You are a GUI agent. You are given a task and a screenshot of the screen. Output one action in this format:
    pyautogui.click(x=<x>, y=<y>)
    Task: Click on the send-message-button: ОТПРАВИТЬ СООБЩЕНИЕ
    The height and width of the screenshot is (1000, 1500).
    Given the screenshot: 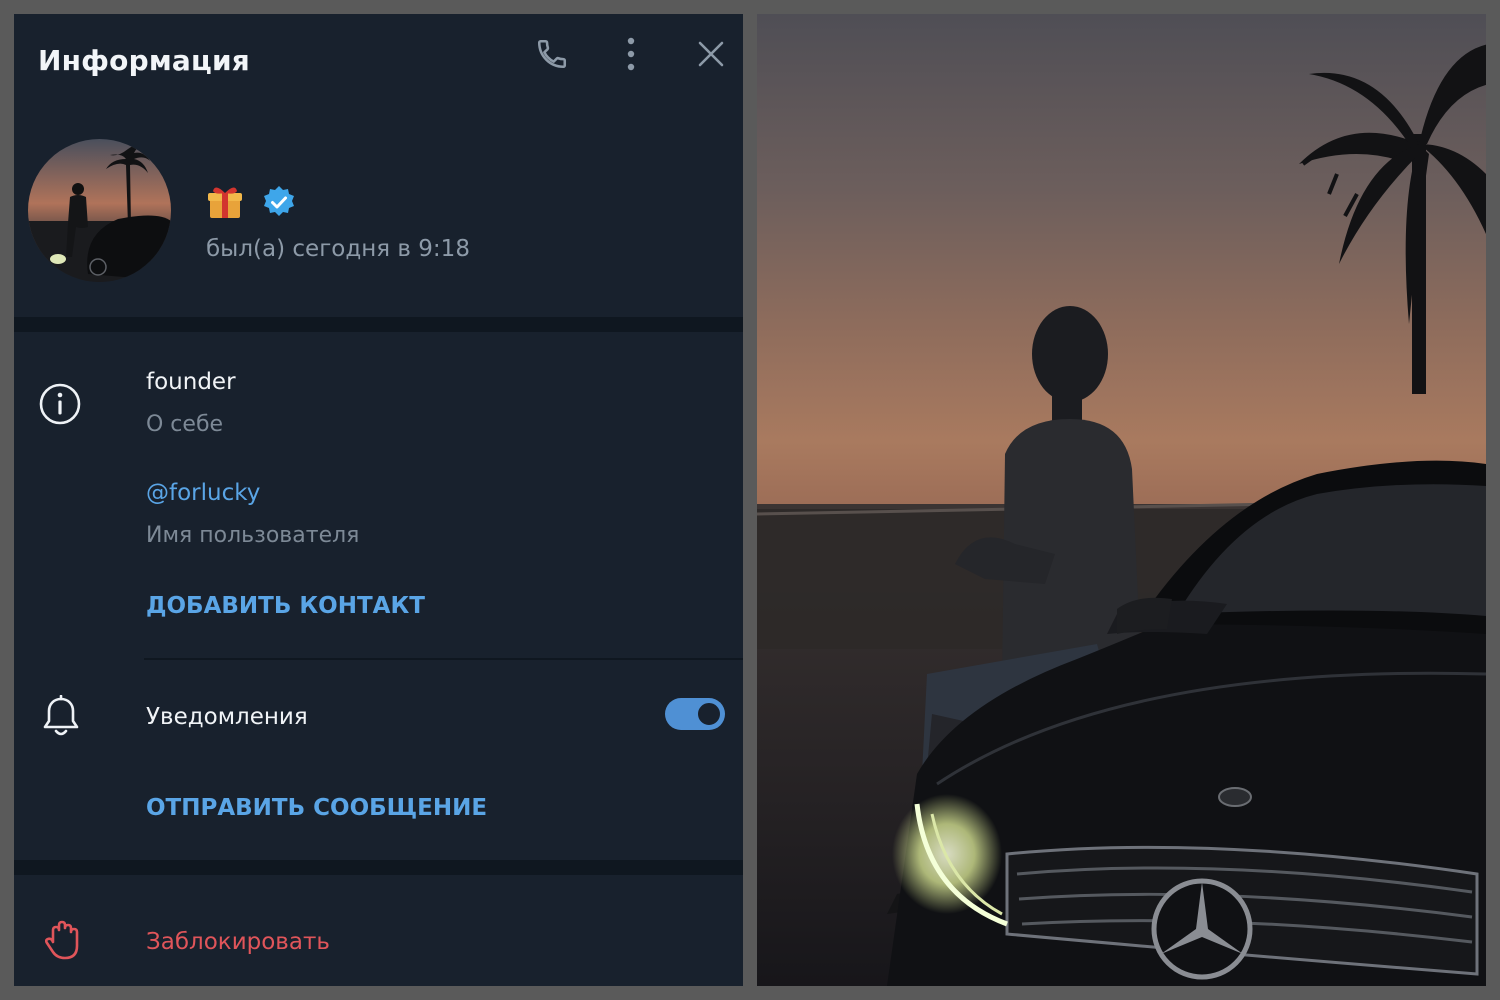 What is the action you would take?
    pyautogui.click(x=316, y=808)
    